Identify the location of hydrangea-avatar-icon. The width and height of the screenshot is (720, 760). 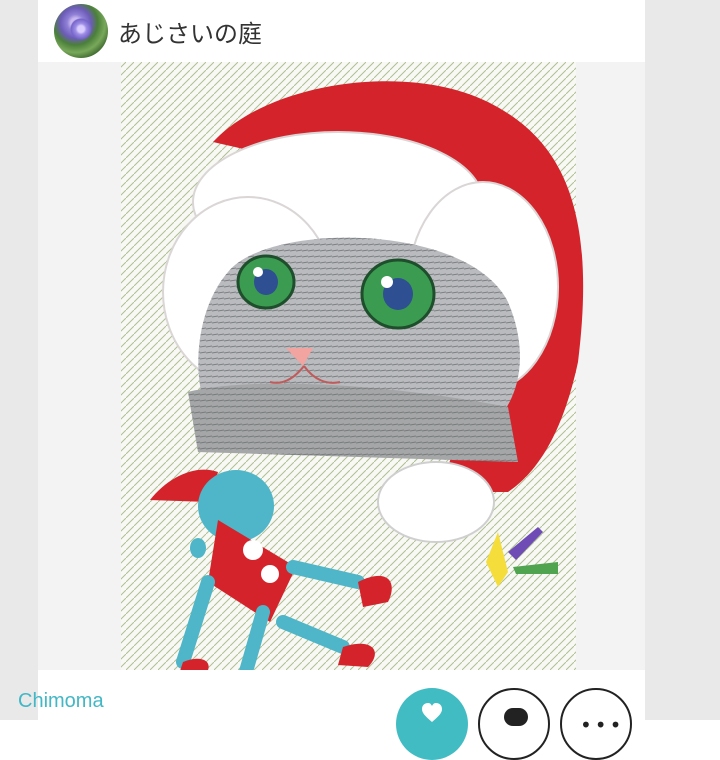
(81, 31).